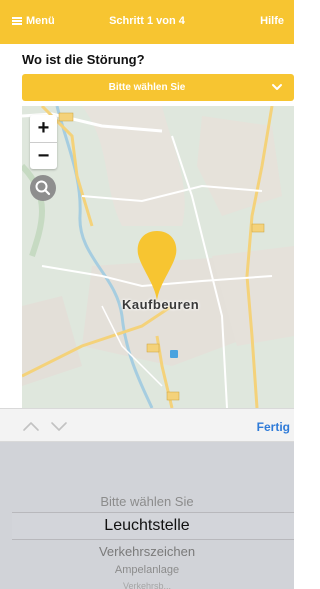 This screenshot has width=320, height=589. I want to click on category-select-label: Bitte wählen Sie, so click(147, 87).